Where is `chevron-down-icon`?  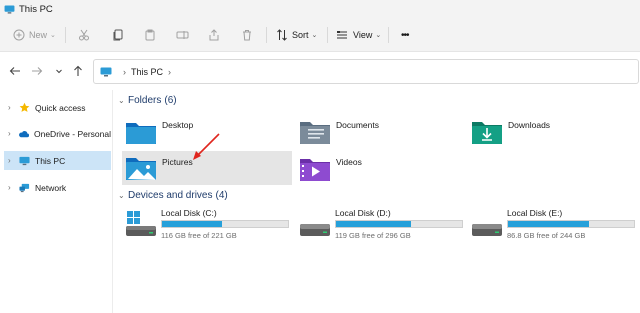 chevron-down-icon is located at coordinates (59, 71).